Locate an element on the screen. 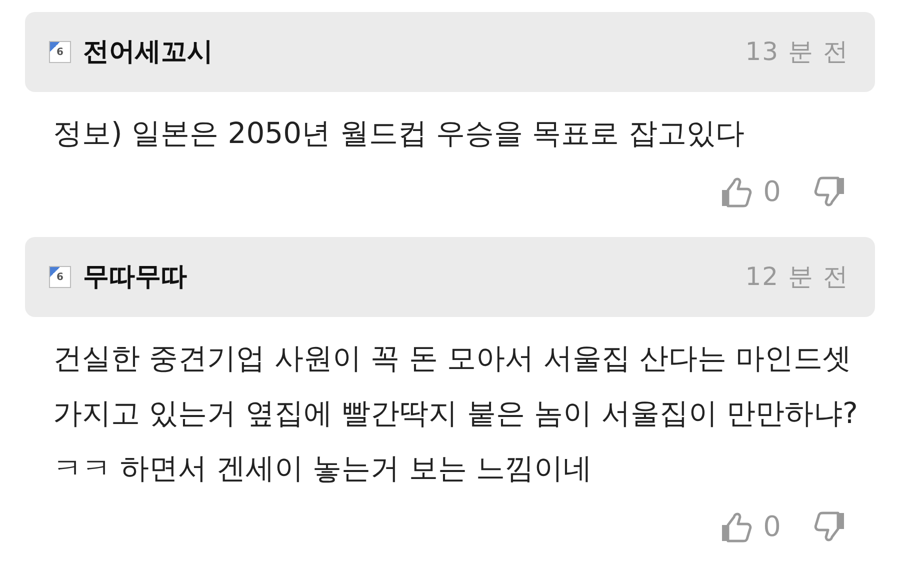 The image size is (900, 581). author-name: 무따무따 is located at coordinates (135, 277).